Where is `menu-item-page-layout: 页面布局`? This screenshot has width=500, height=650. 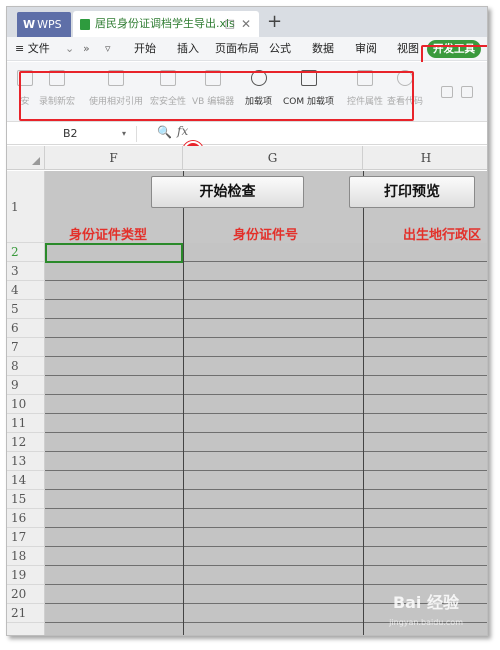 menu-item-page-layout: 页面布局 is located at coordinates (237, 49).